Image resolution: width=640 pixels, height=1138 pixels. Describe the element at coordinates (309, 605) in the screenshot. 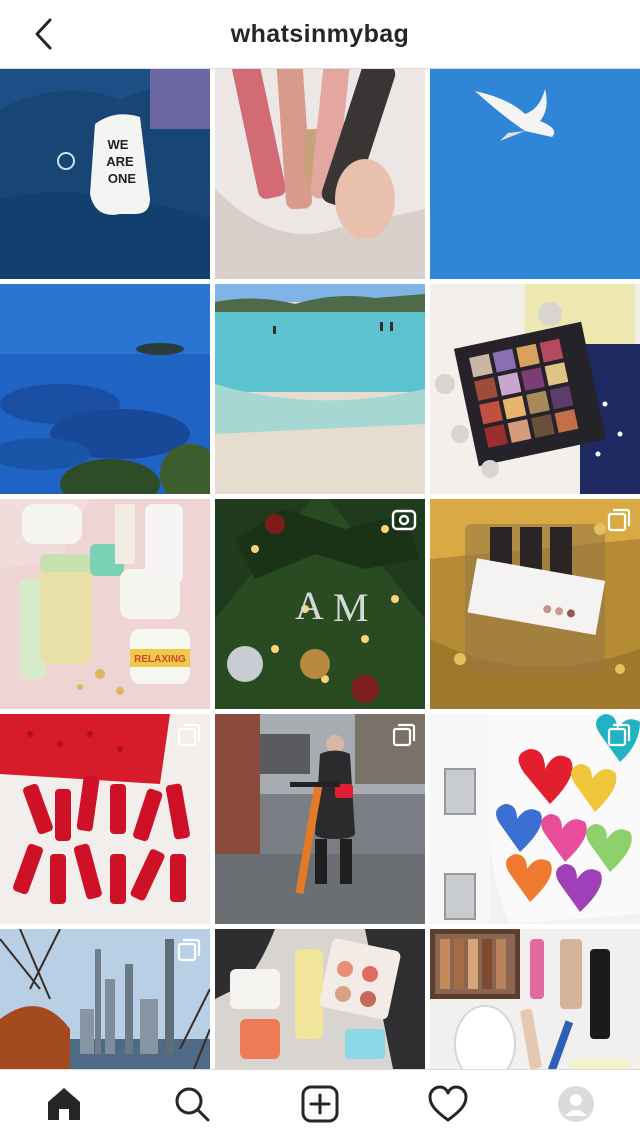

I see `svg-text: A` at that location.